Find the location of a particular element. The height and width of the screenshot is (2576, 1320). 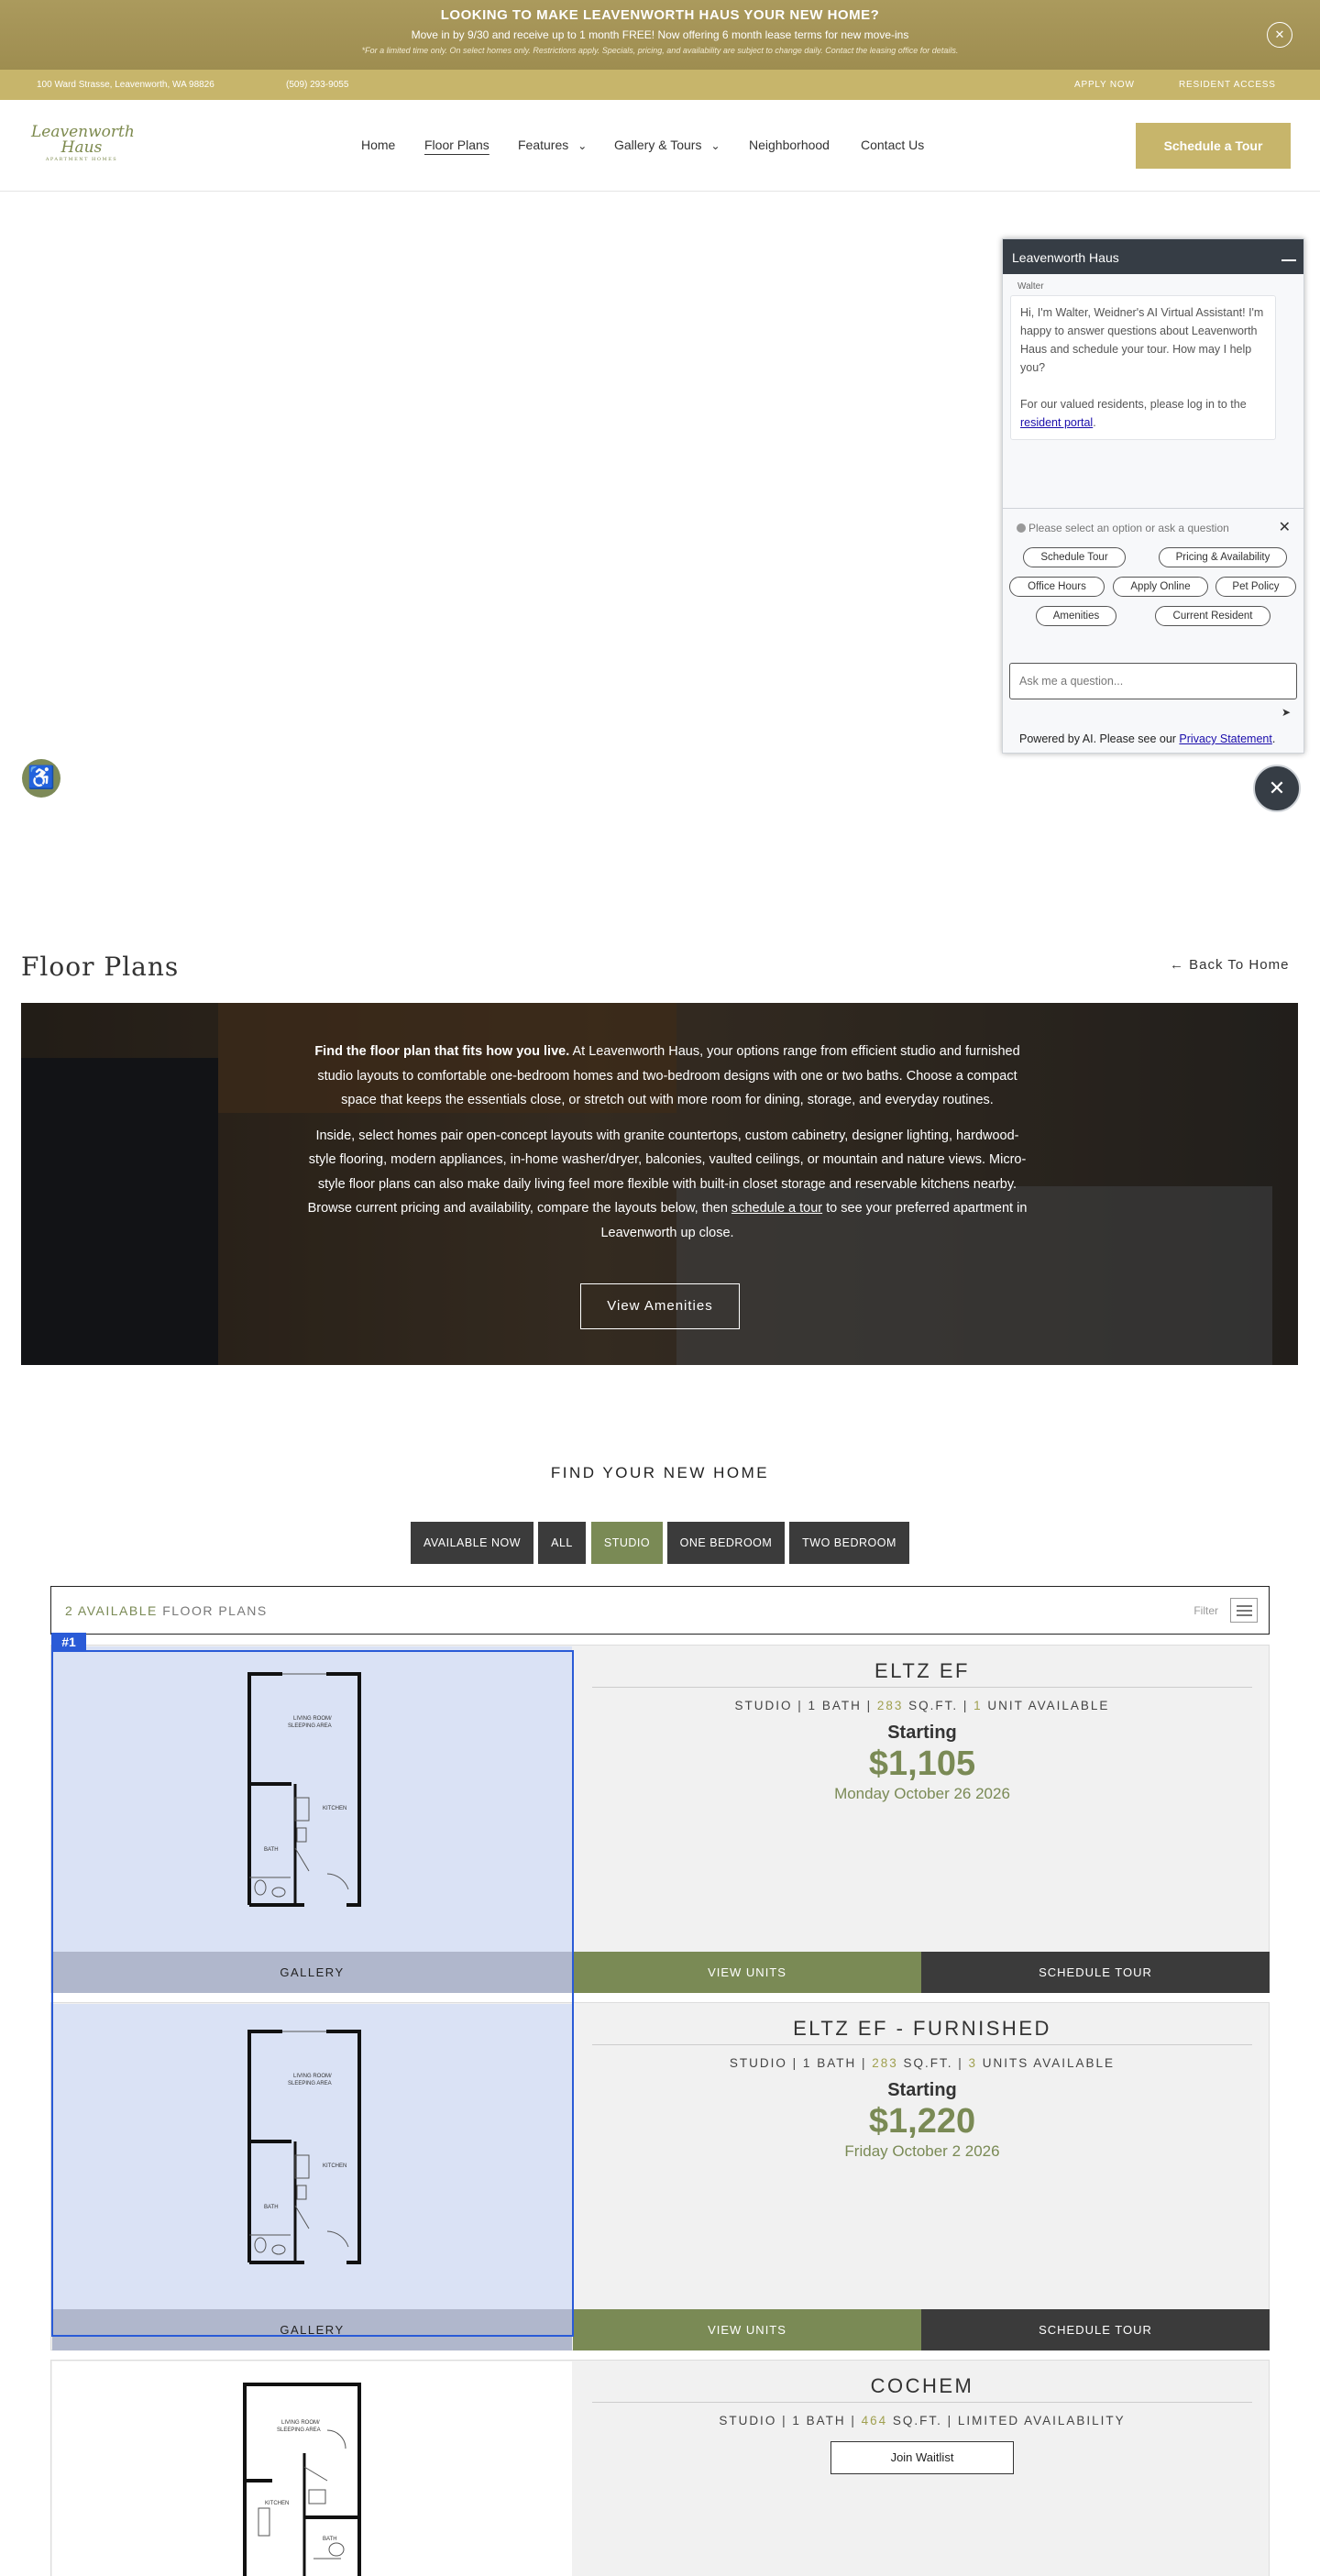

plan-name: ELTZ EF - FURNISHED is located at coordinates (922, 2029).